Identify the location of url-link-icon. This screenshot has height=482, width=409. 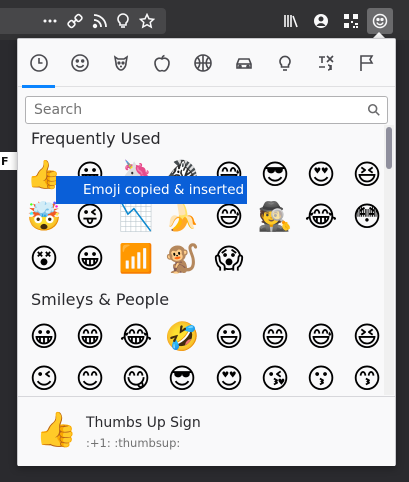
(75, 21).